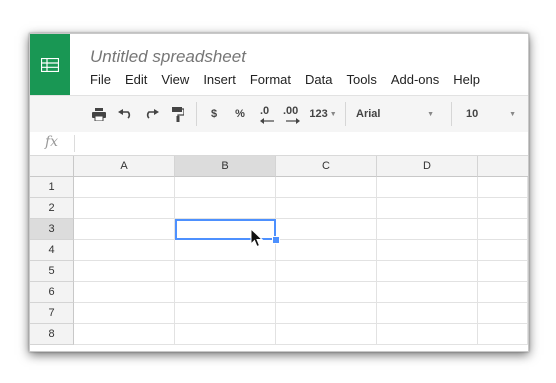  I want to click on mouse-pointer-icon, so click(257, 238).